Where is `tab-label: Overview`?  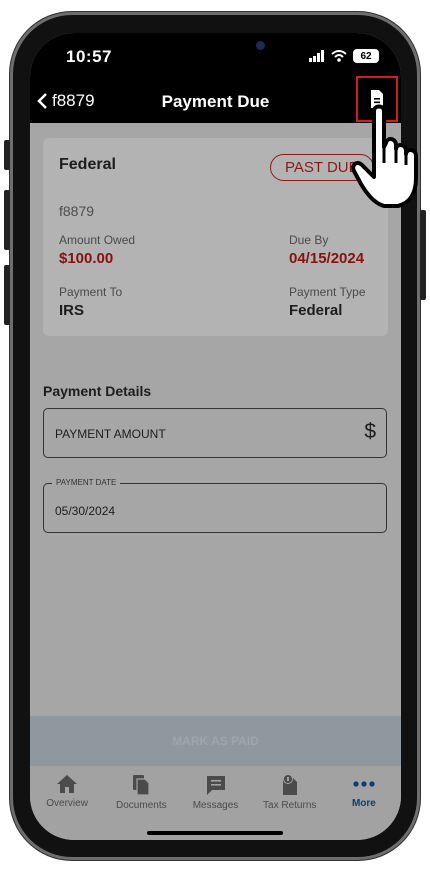 tab-label: Overview is located at coordinates (67, 803).